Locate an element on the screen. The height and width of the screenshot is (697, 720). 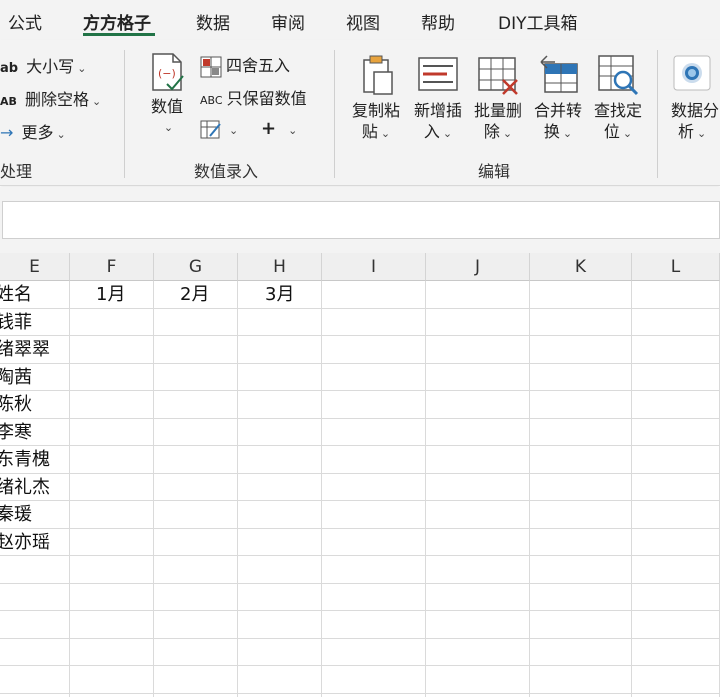
data-analysis-label-2: 析 is located at coordinates (686, 131).